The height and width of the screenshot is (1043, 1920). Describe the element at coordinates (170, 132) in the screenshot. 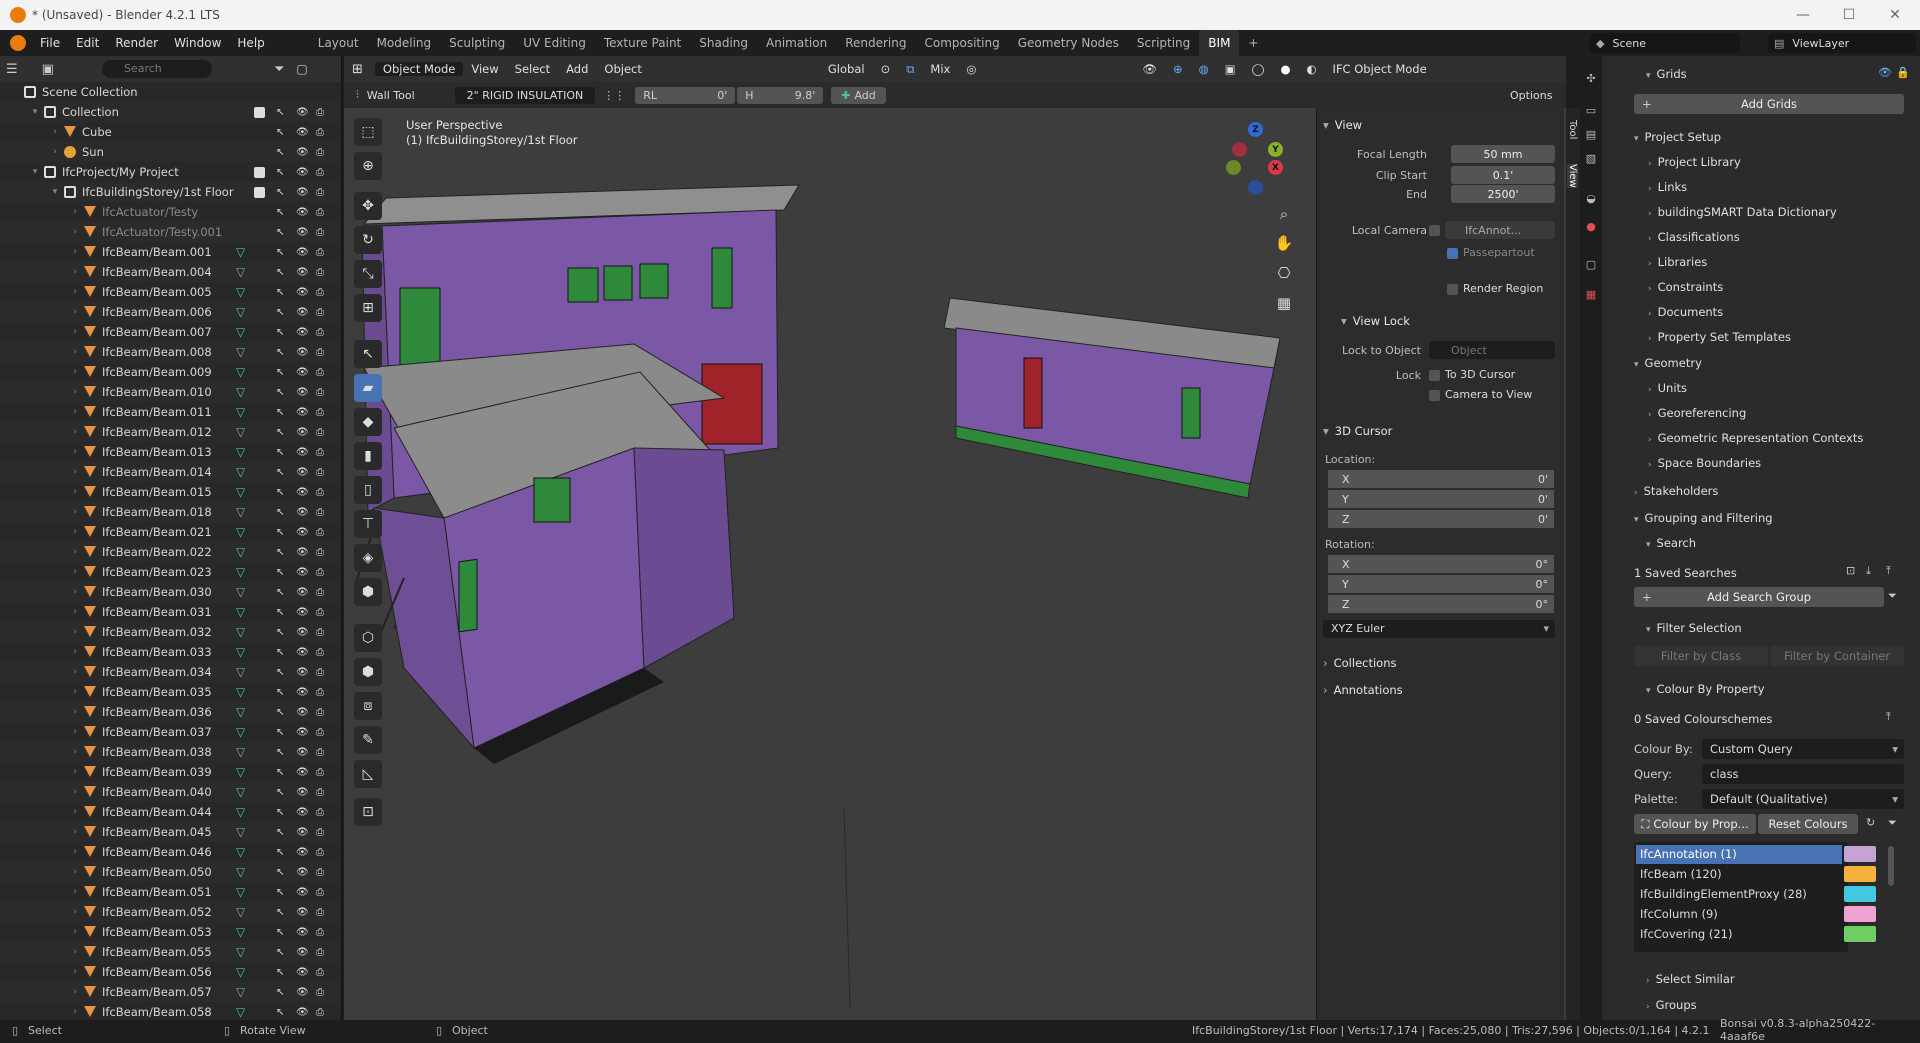

I see `outliner-row: › Cube ↖ 👁 ⎙` at that location.